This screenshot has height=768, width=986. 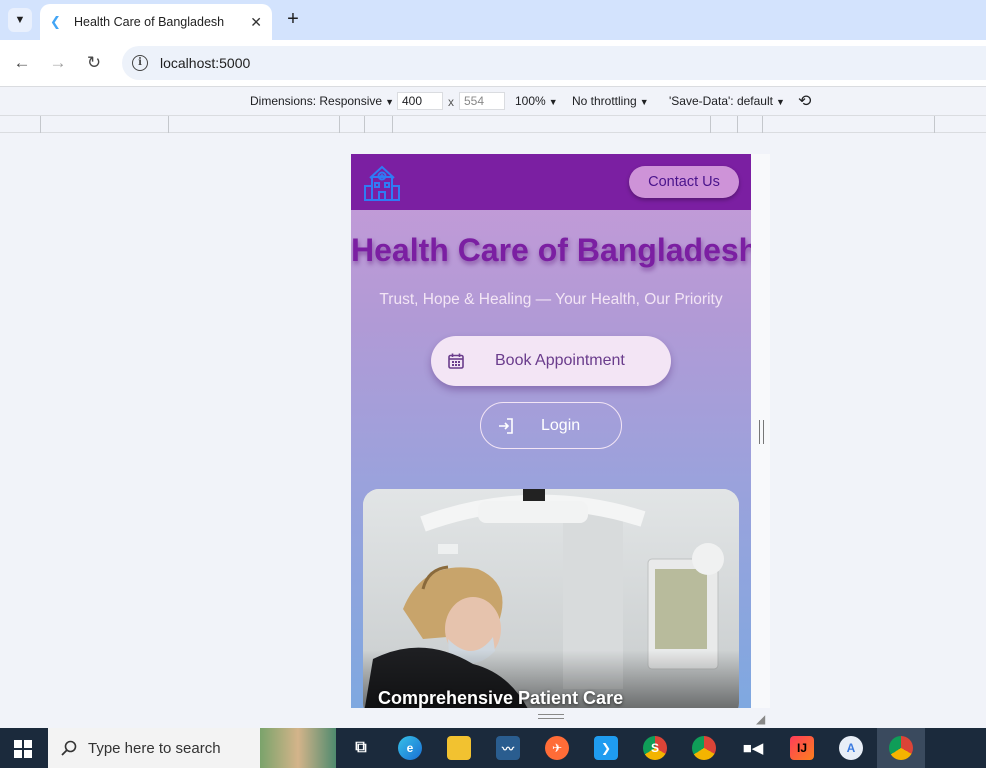 What do you see at coordinates (451, 102) in the screenshot?
I see `dimension-separator: x` at bounding box center [451, 102].